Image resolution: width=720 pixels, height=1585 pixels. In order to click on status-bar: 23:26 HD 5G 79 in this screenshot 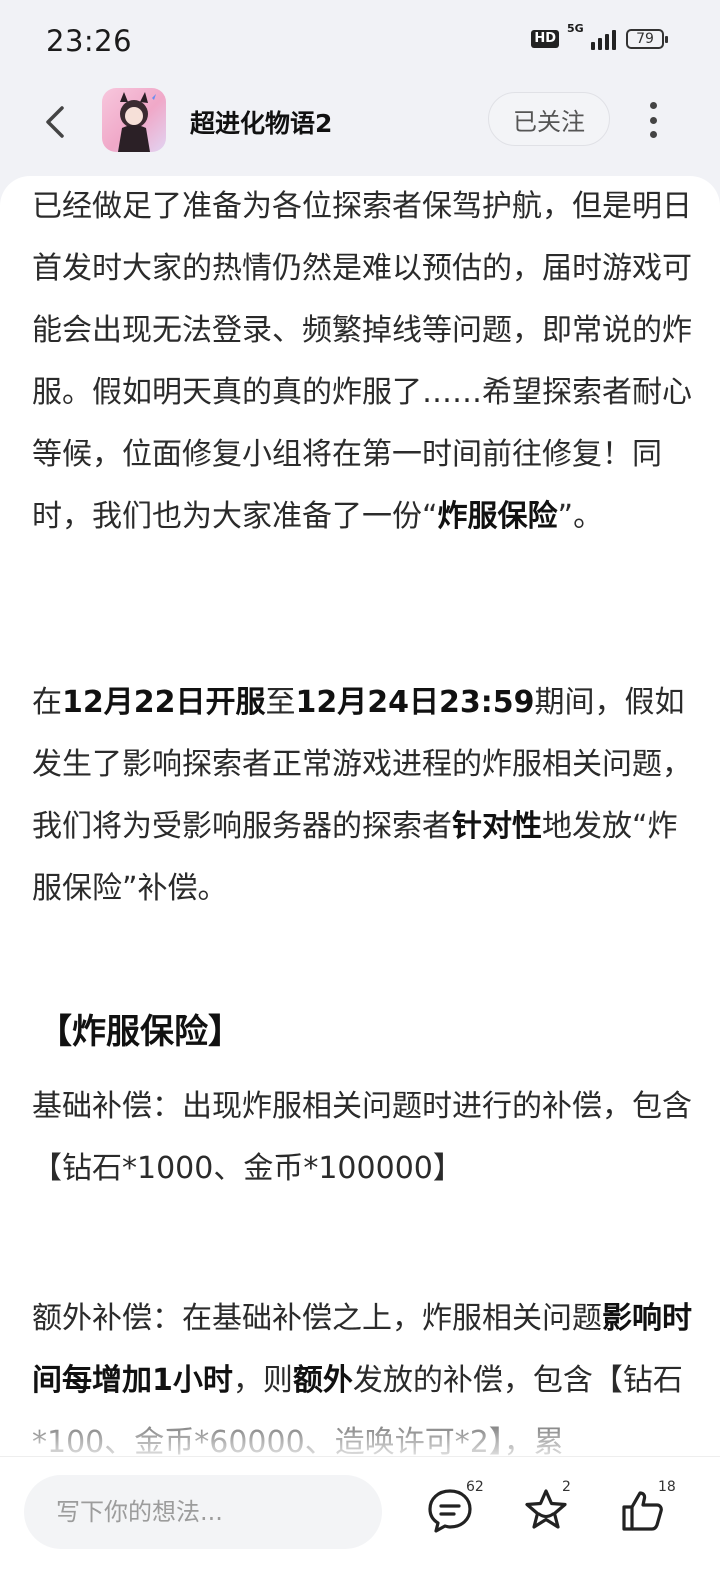, I will do `click(360, 42)`.